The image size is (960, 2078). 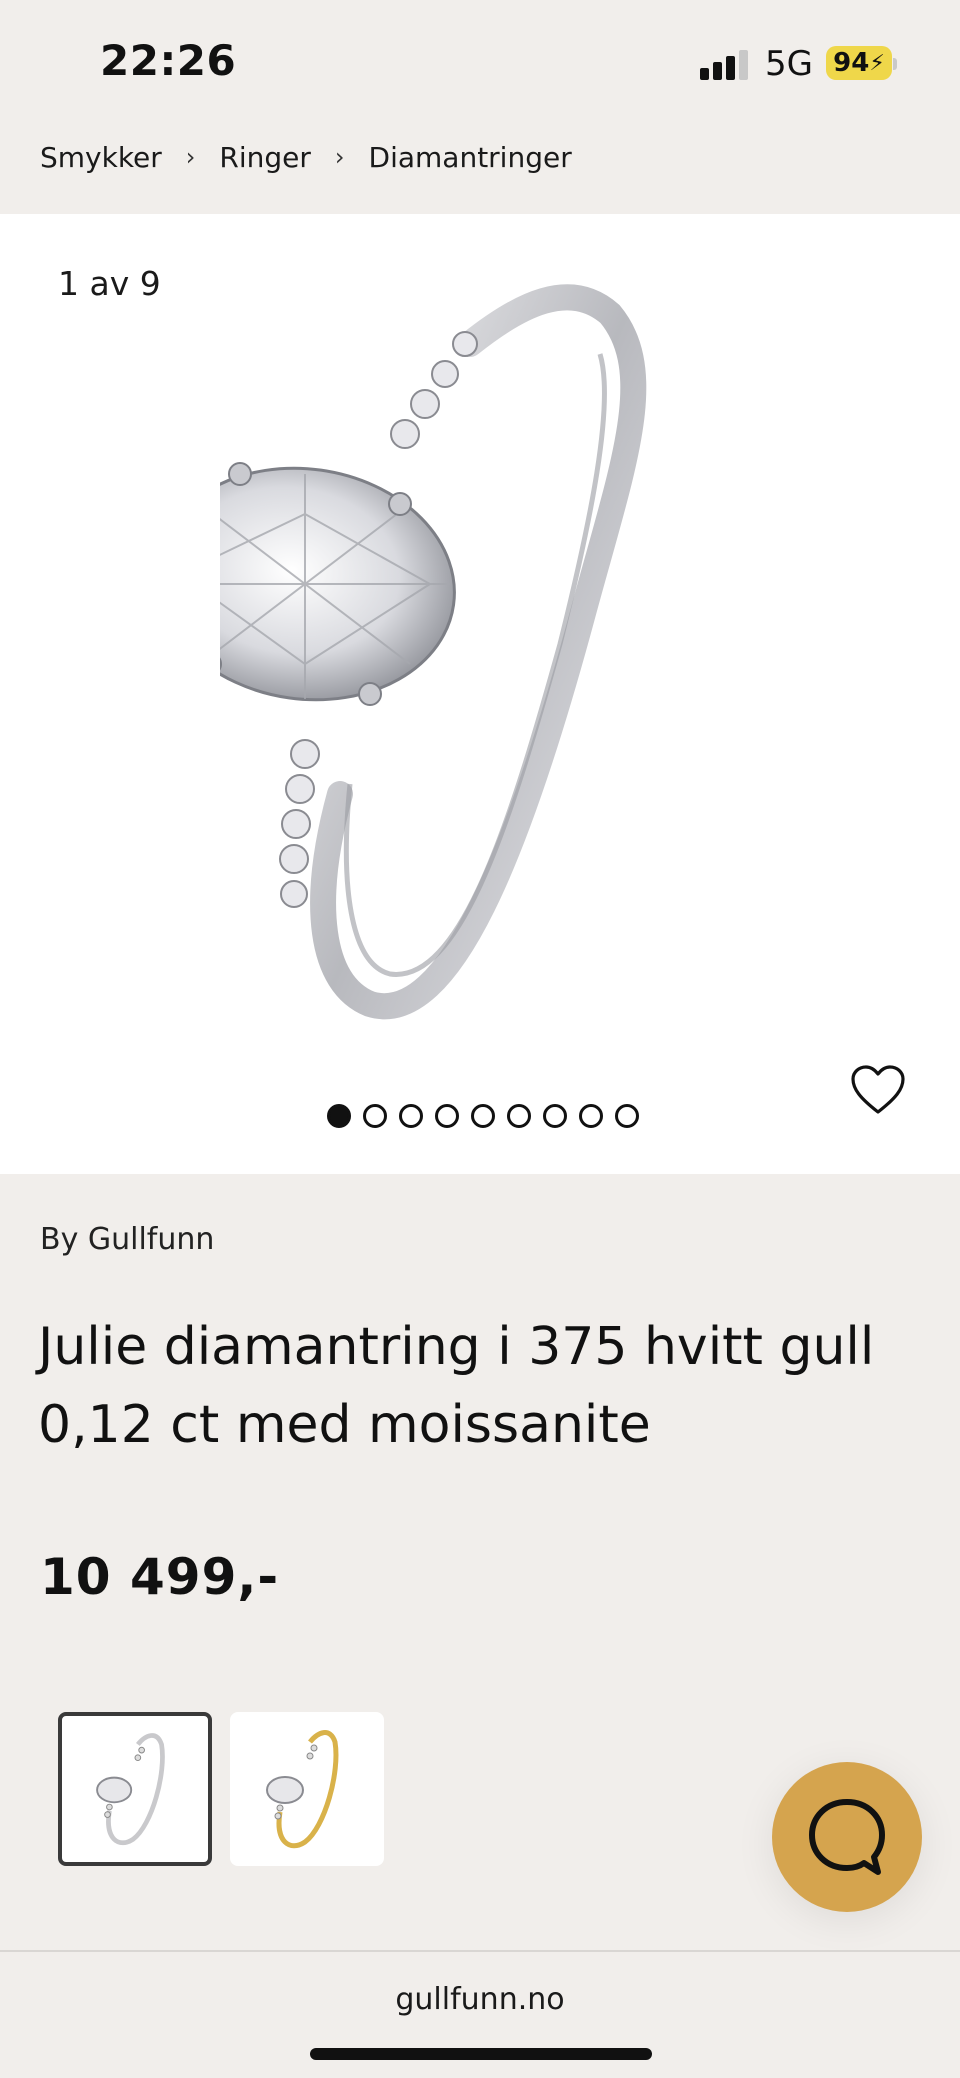 What do you see at coordinates (480, 60) in the screenshot?
I see `status-bar: 22:26 5G 94 ⚡` at bounding box center [480, 60].